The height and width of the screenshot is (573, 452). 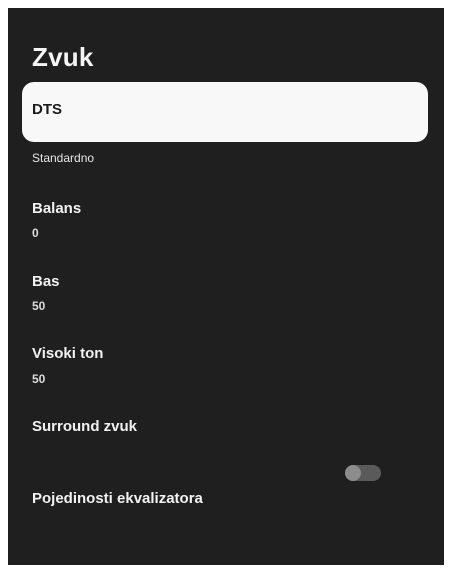 I want to click on dts-item: DTS, so click(x=225, y=112).